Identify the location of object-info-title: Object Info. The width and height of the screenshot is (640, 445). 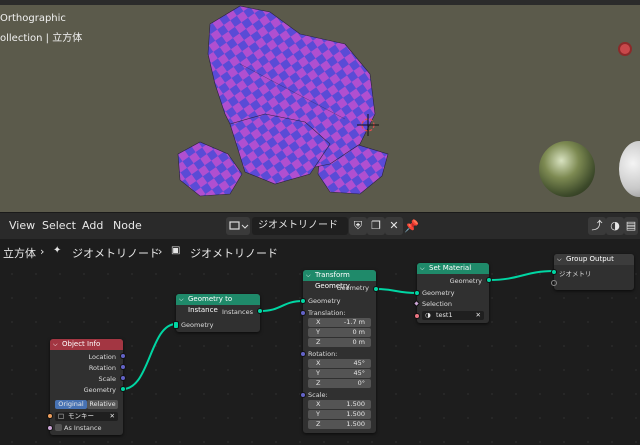
(86, 344).